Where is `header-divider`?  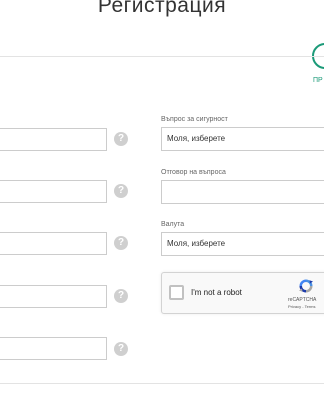 header-divider is located at coordinates (162, 56).